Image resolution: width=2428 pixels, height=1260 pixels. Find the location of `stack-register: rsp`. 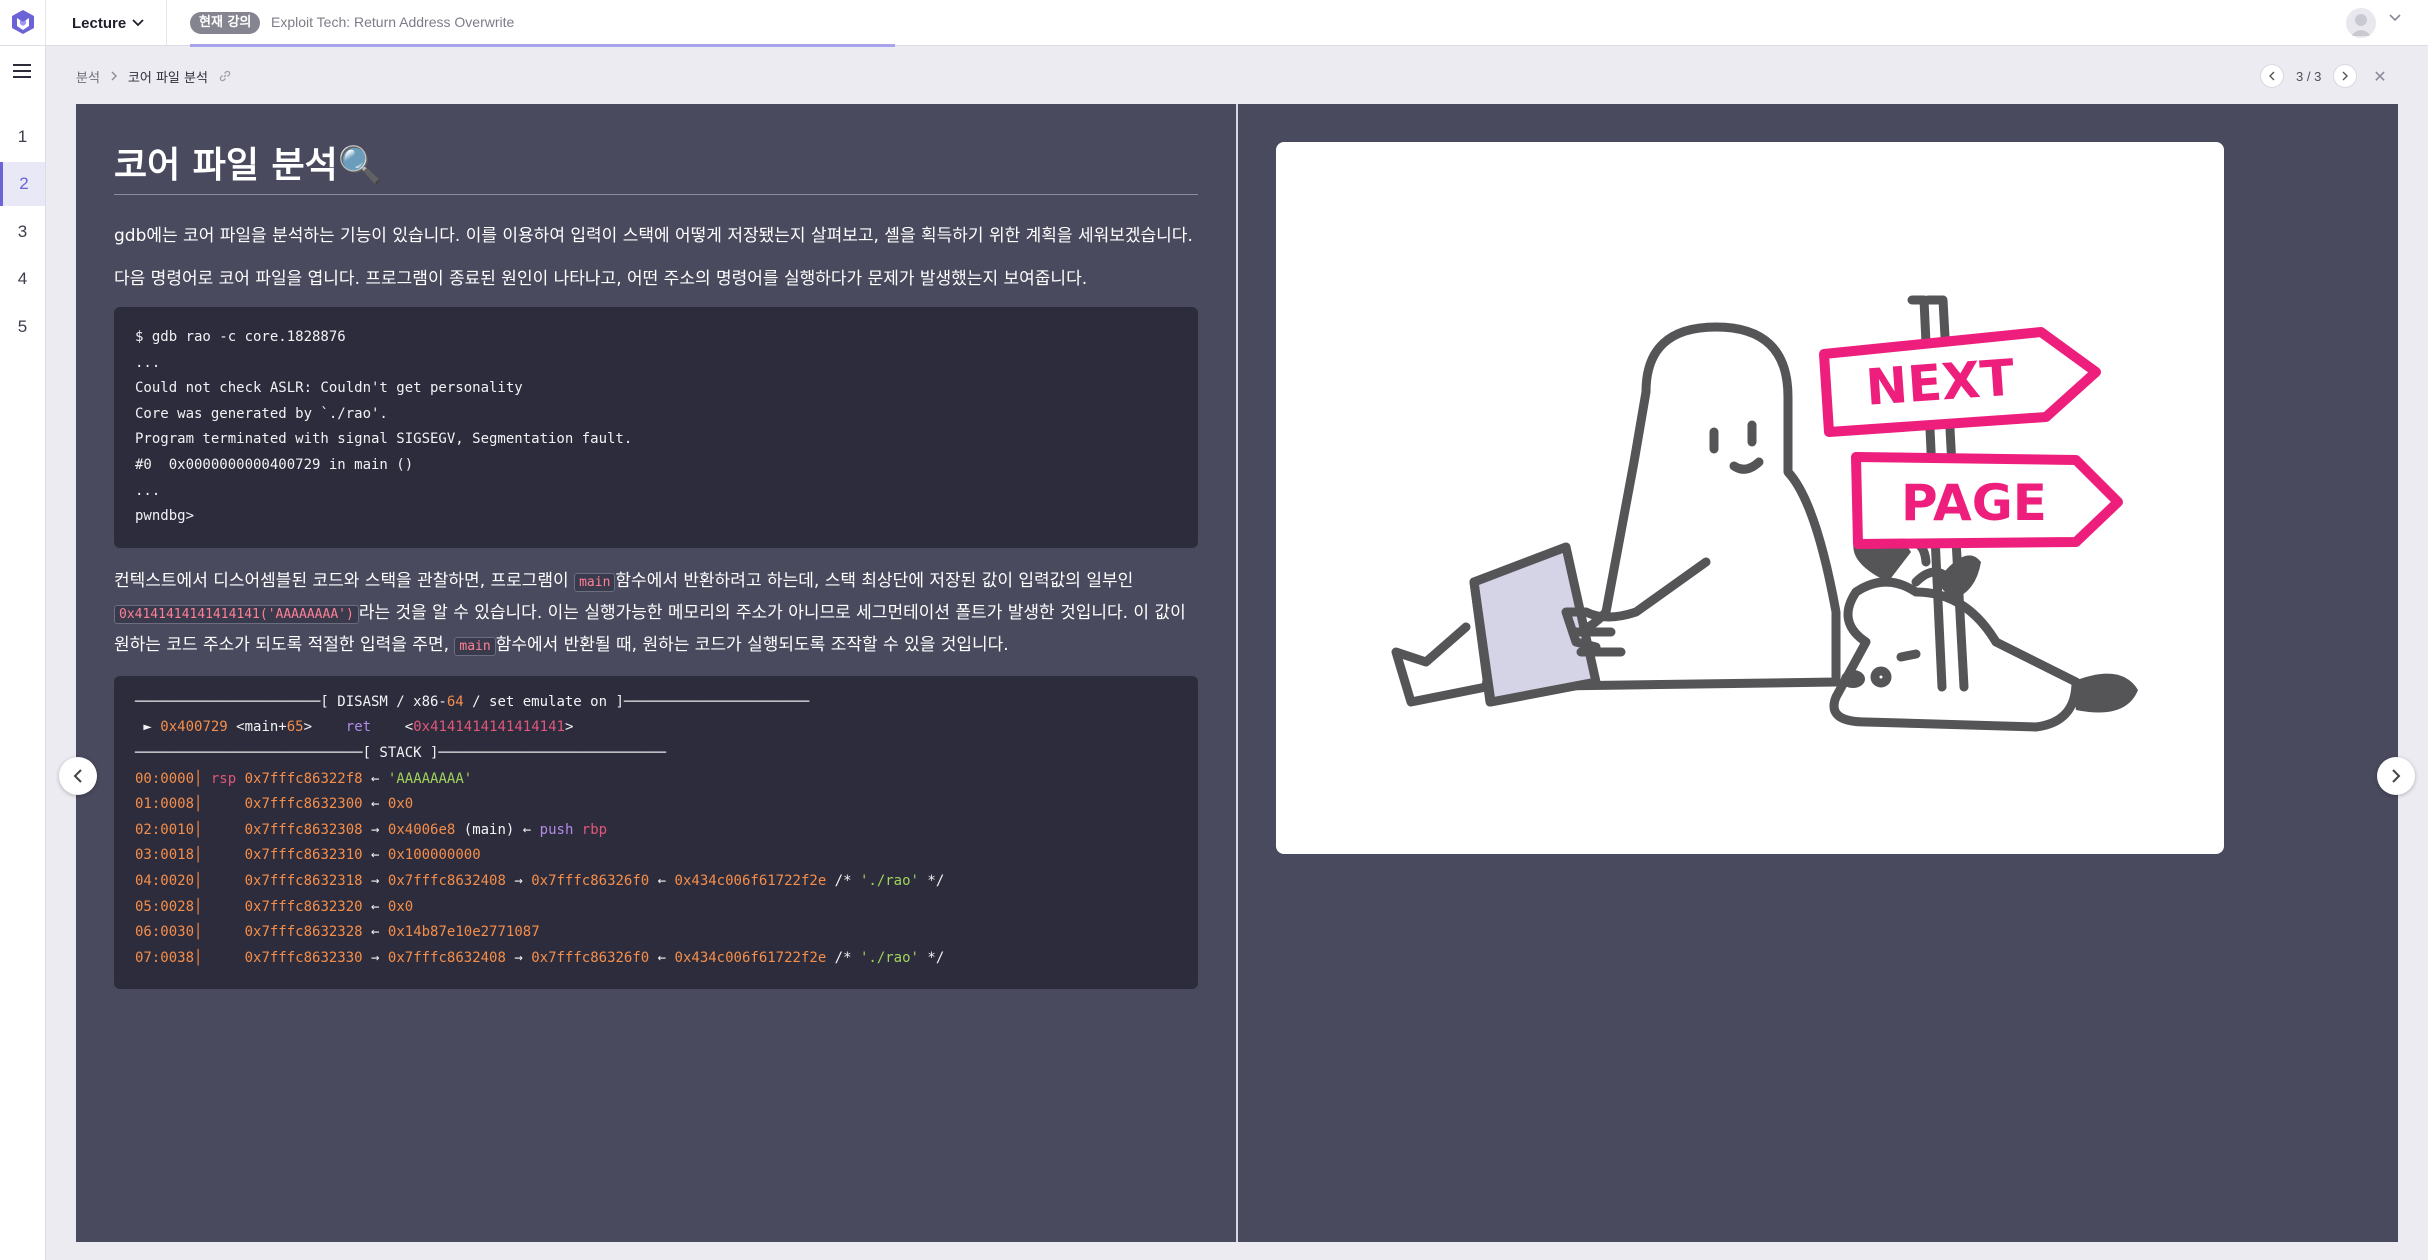

stack-register: rsp is located at coordinates (223, 778).